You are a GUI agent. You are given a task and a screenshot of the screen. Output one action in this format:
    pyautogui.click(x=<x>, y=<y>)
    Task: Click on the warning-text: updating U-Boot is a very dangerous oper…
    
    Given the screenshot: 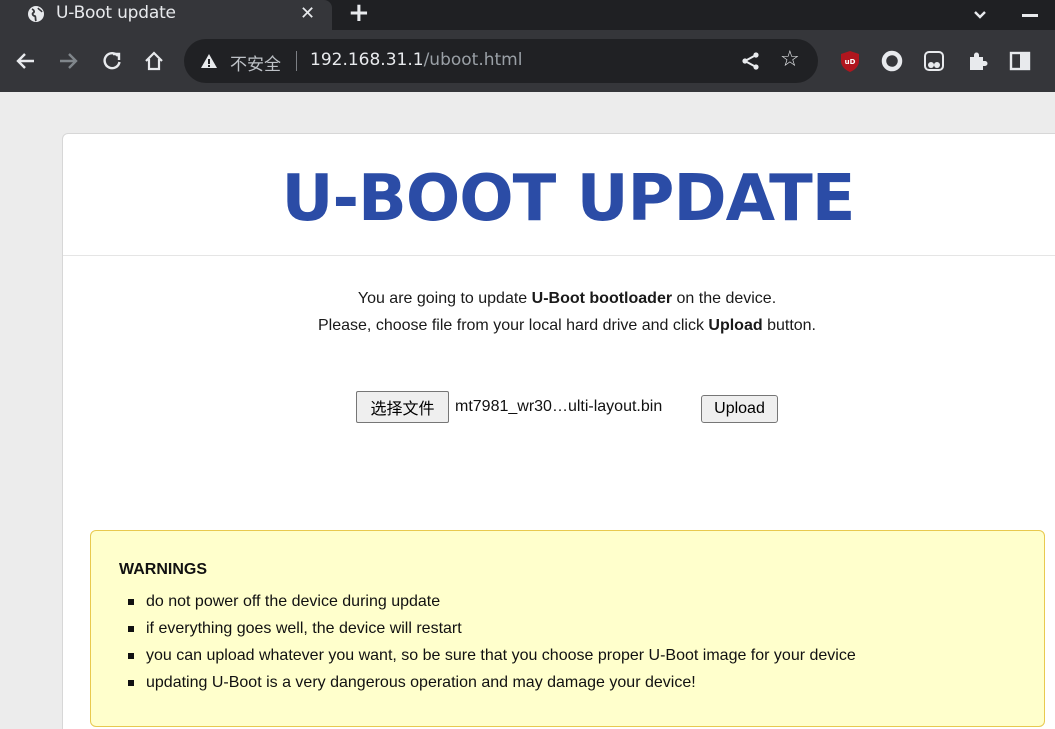 What is the action you would take?
    pyautogui.click(x=421, y=682)
    